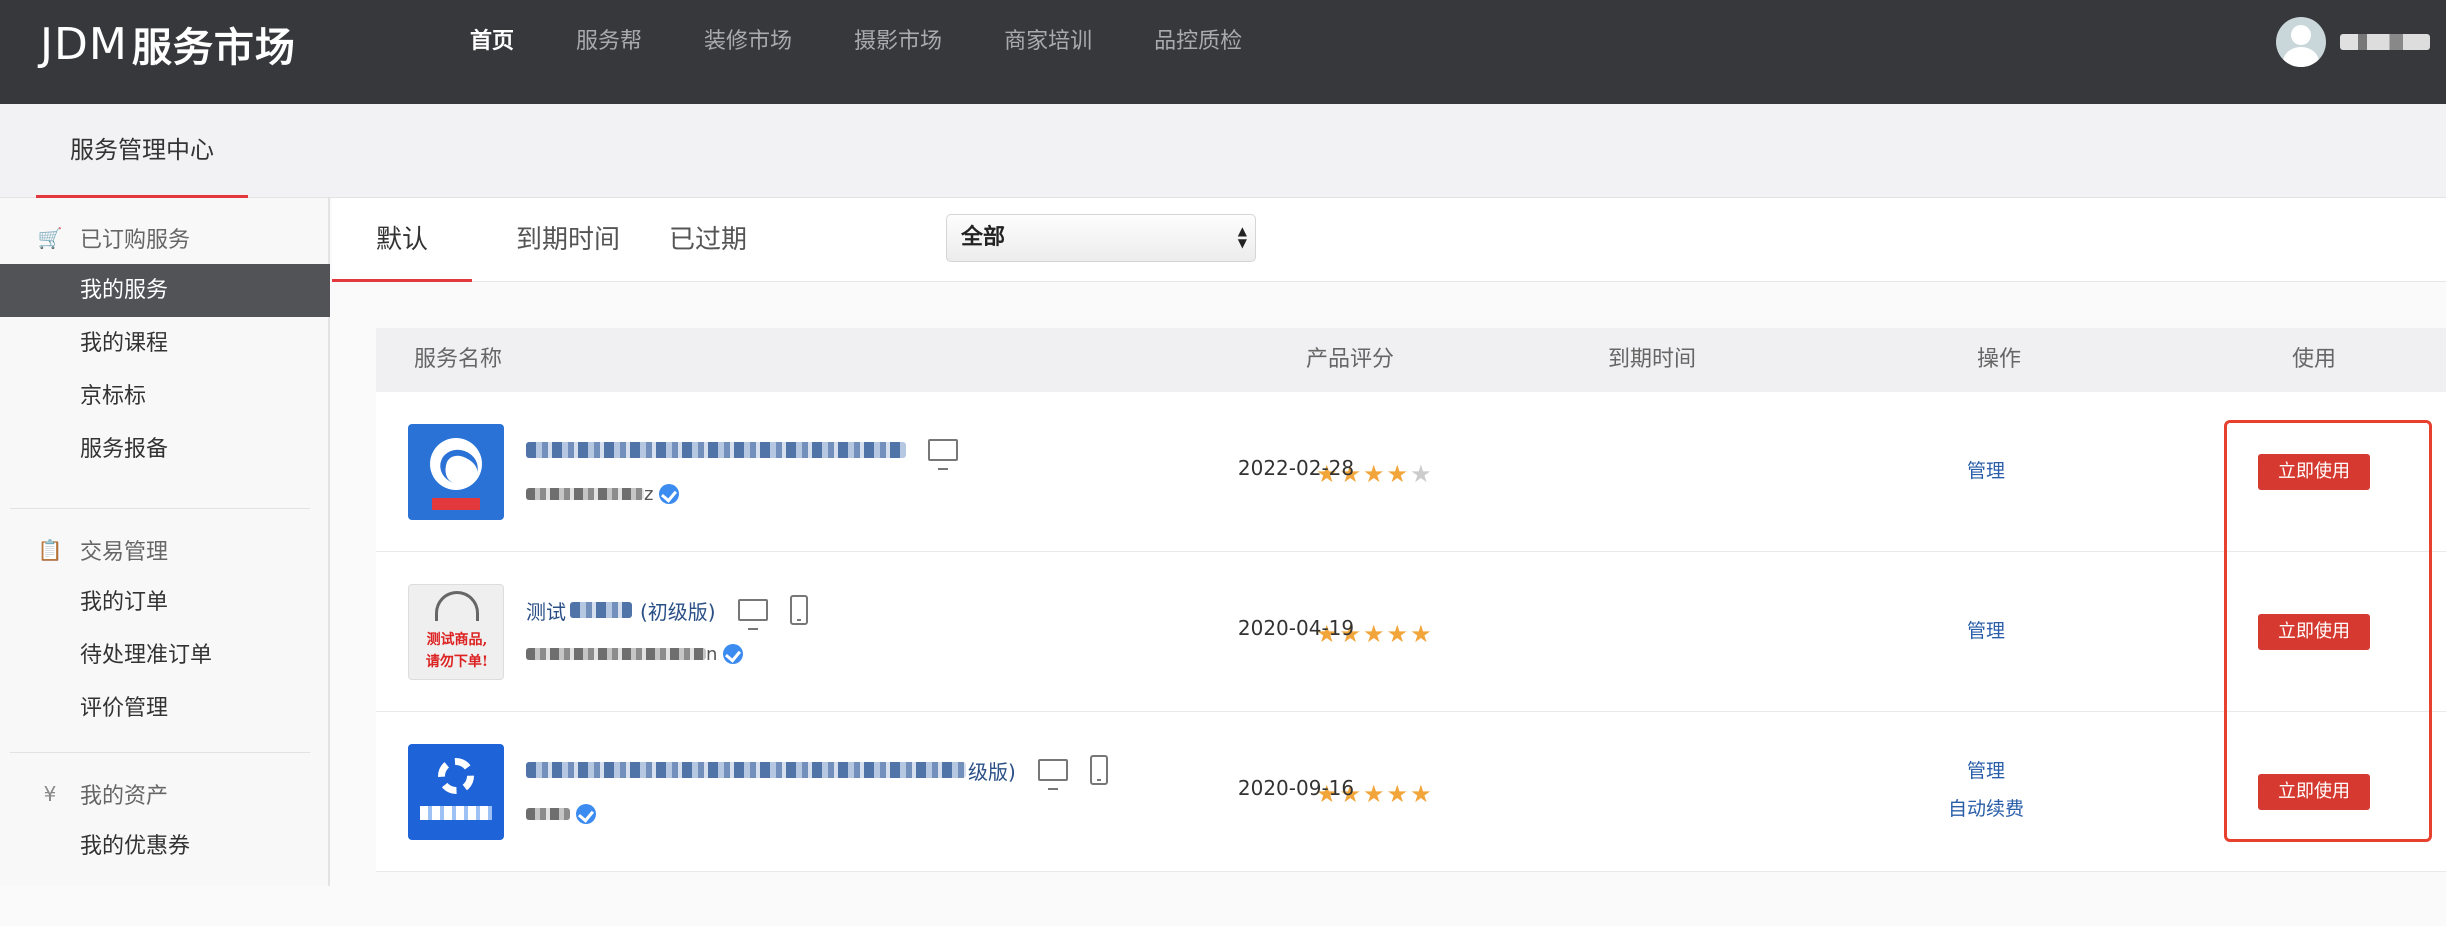 The width and height of the screenshot is (2446, 926). Describe the element at coordinates (748, 42) in the screenshot. I see `nav-decoration-market: 装修市场` at that location.